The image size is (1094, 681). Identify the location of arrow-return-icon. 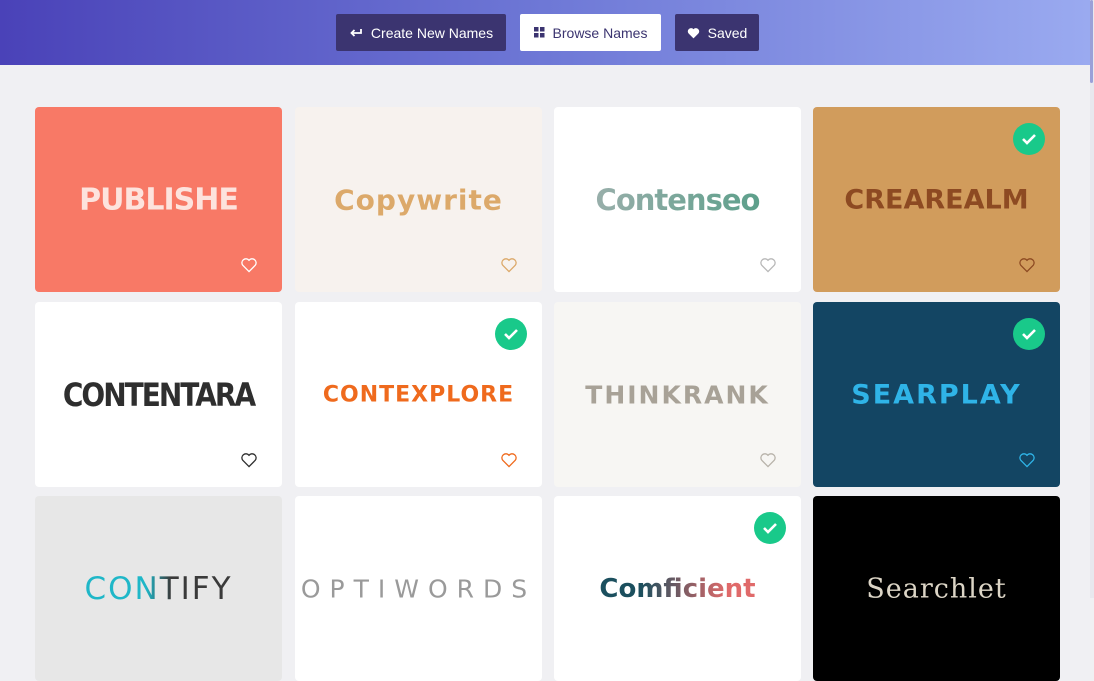
(356, 33).